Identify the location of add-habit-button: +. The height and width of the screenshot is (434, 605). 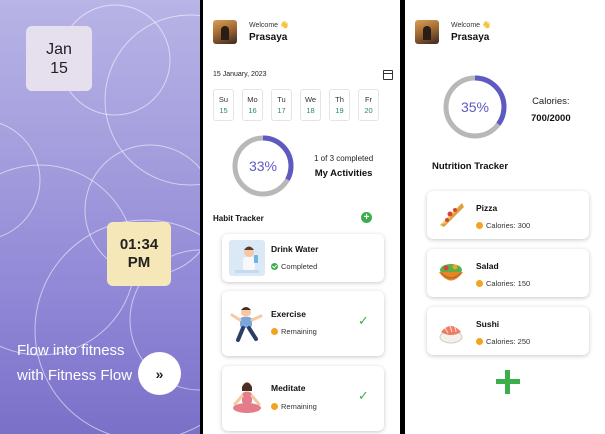
(366, 217).